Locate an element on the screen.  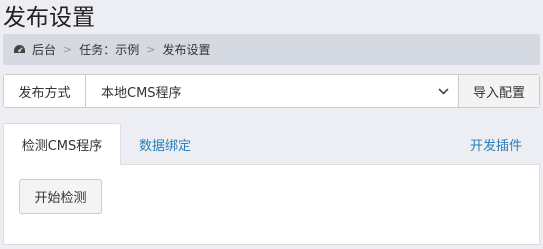
dashboard-icon is located at coordinates (19, 49).